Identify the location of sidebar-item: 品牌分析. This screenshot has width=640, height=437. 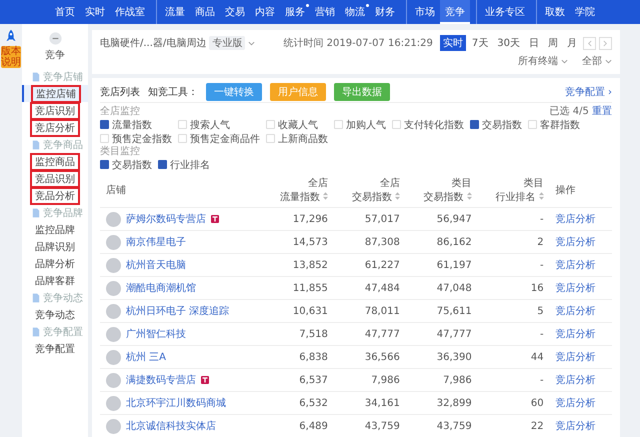
(55, 263).